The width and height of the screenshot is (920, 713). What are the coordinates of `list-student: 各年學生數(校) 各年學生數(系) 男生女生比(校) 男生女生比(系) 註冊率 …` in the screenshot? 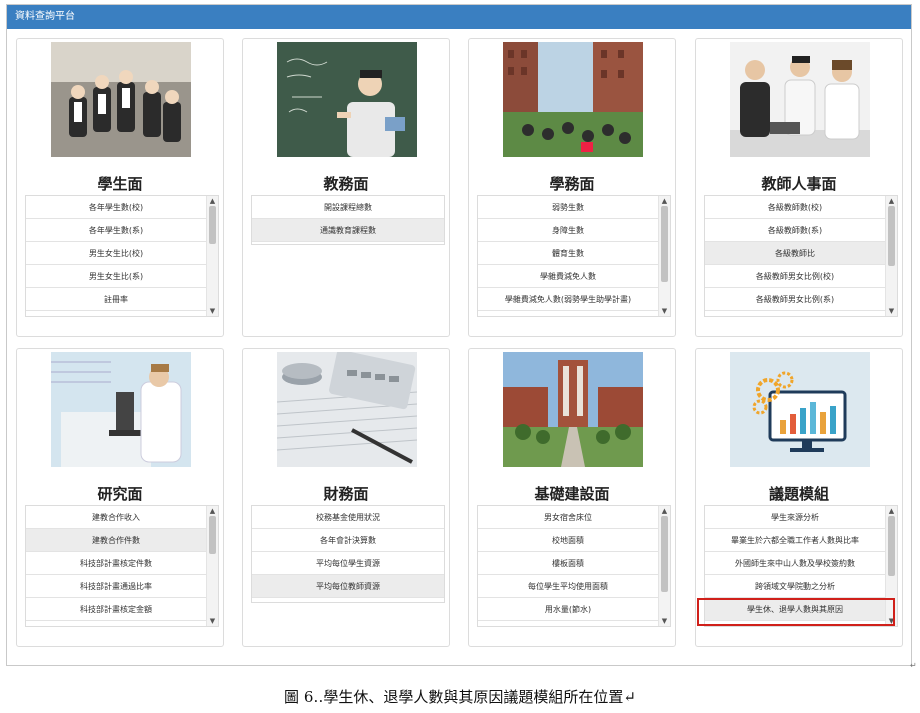 It's located at (122, 256).